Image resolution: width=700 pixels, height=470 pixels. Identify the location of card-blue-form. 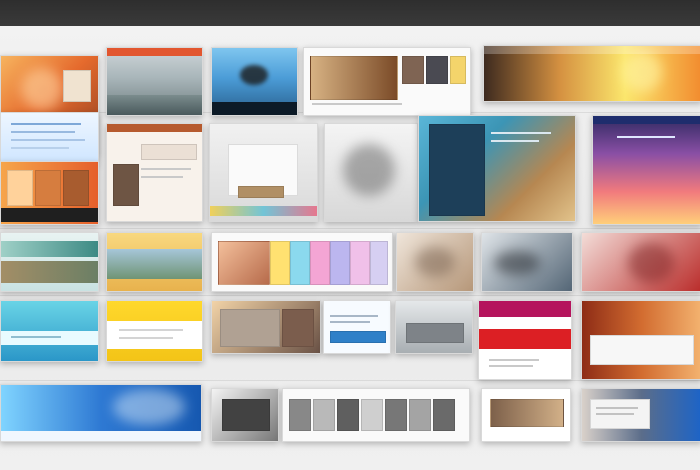
(266, 327).